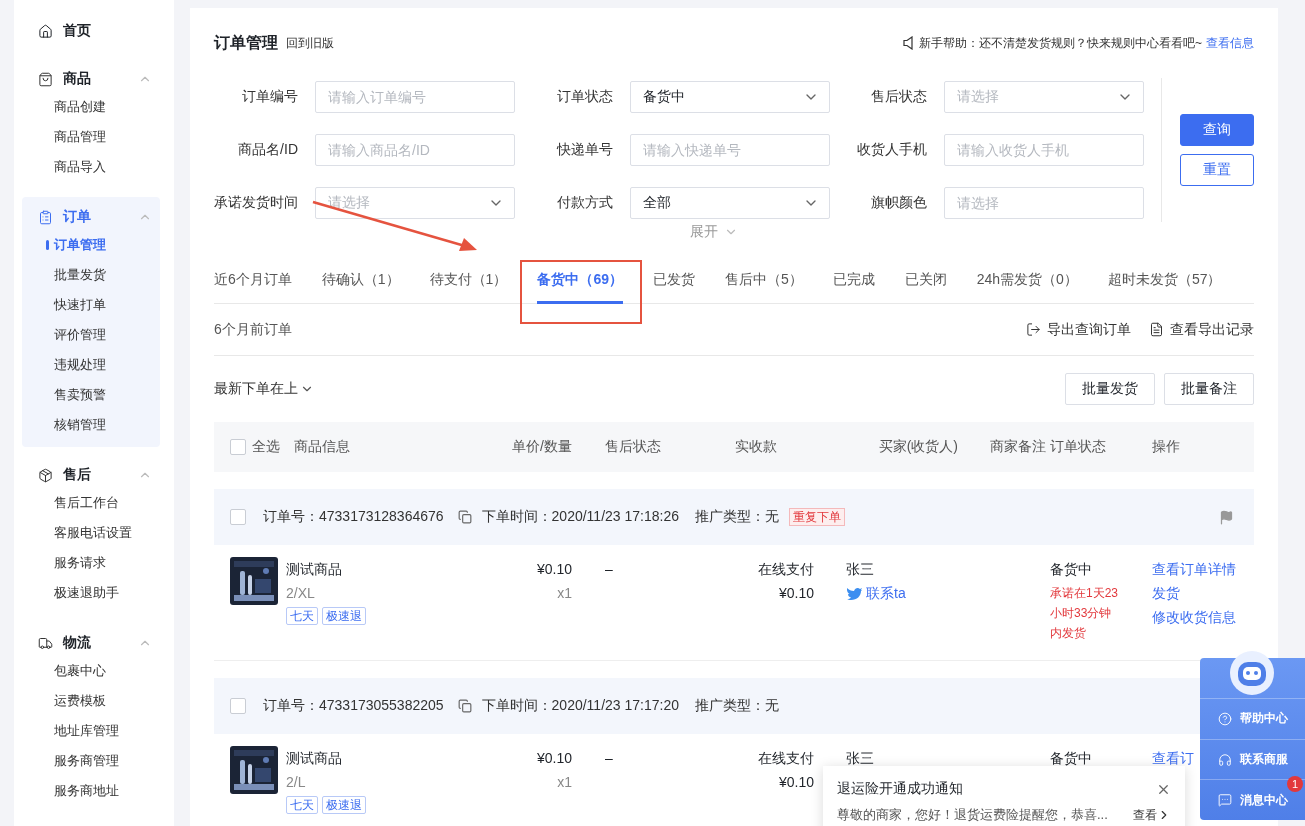 This screenshot has width=1305, height=826. I want to click on input-field: 请输入订单编号, so click(415, 96).